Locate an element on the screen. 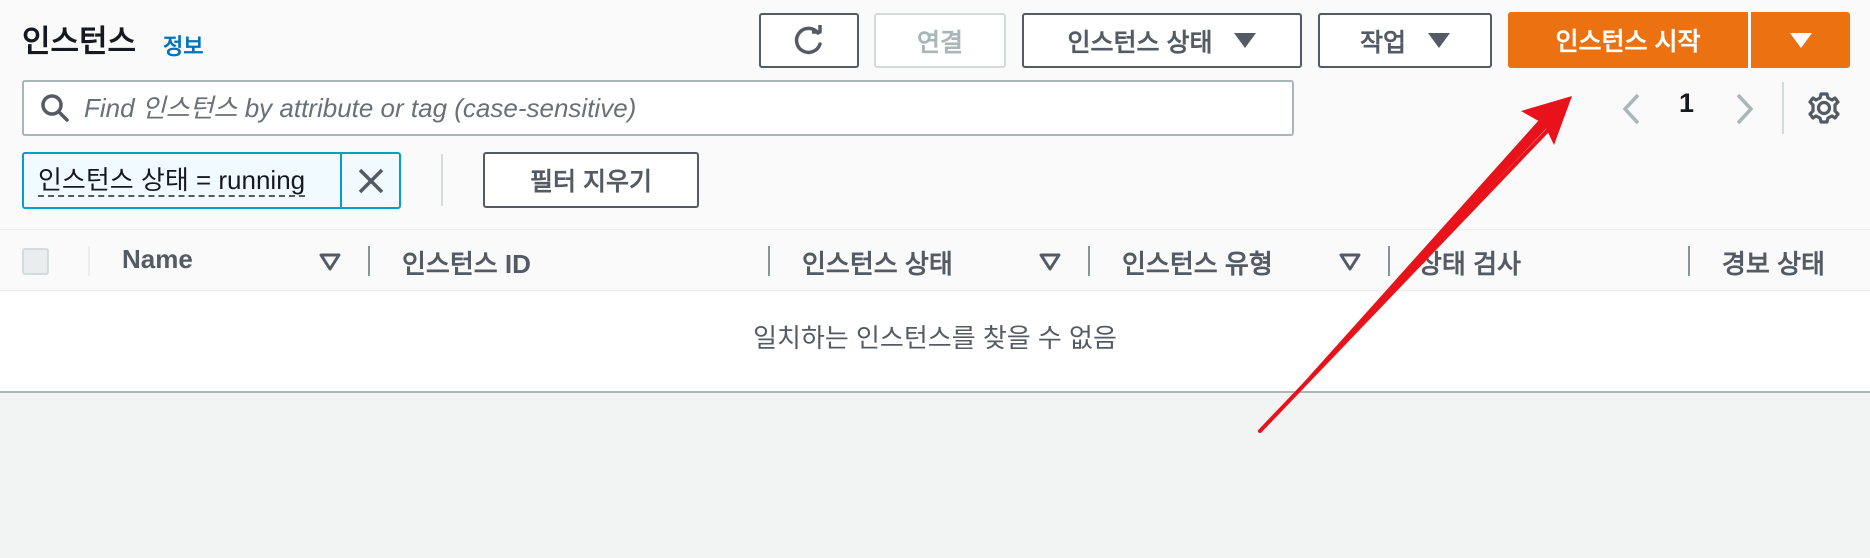 Image resolution: width=1870 pixels, height=558 pixels. search-icon is located at coordinates (55, 108).